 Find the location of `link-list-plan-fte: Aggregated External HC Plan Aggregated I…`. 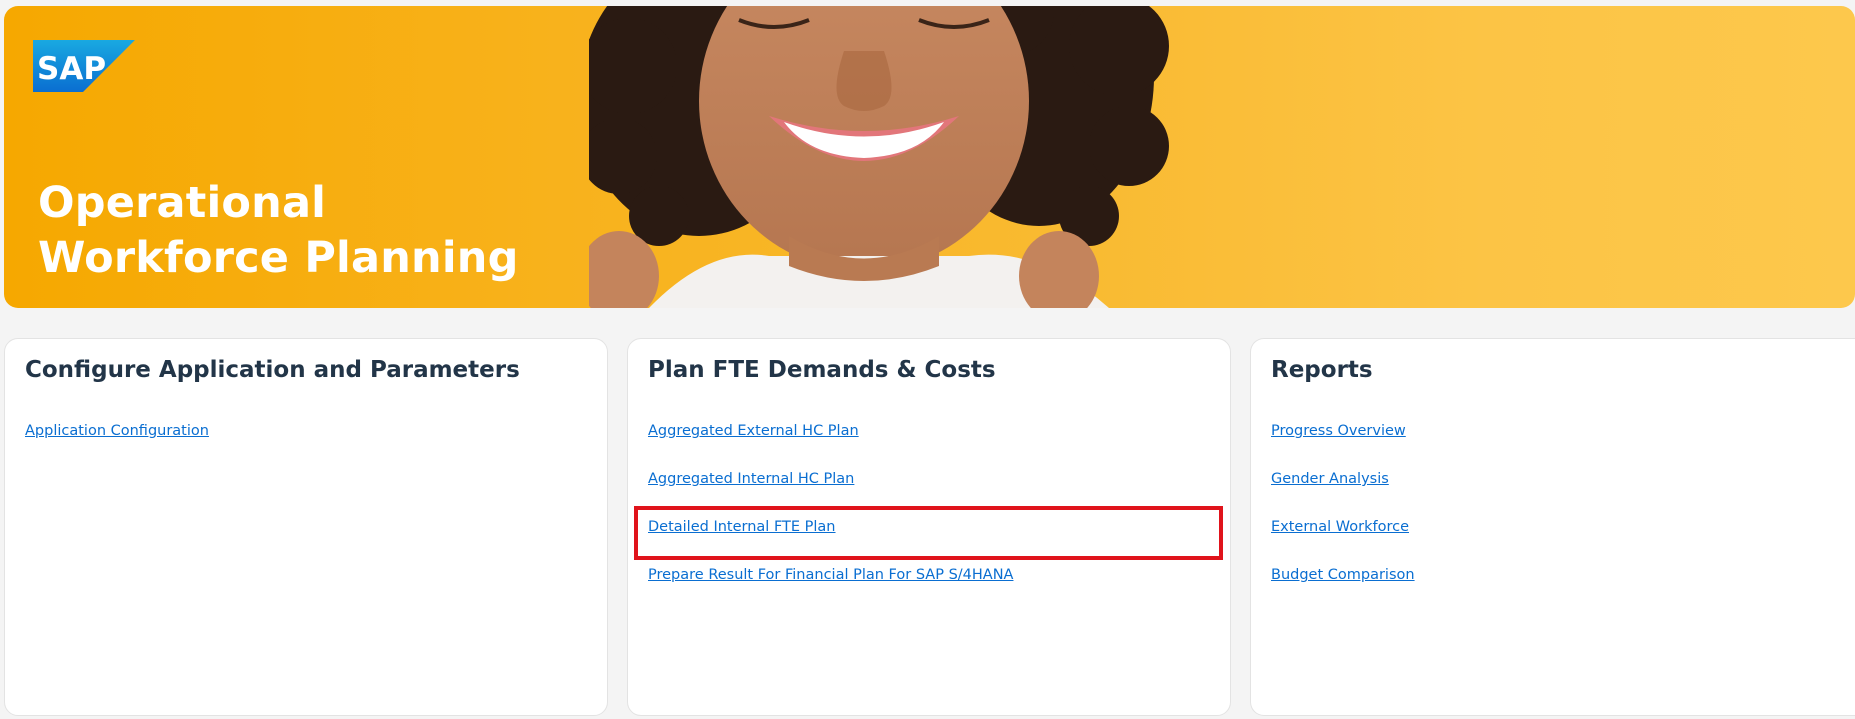

link-list-plan-fte: Aggregated External HC Plan Aggregated I… is located at coordinates (830, 518).